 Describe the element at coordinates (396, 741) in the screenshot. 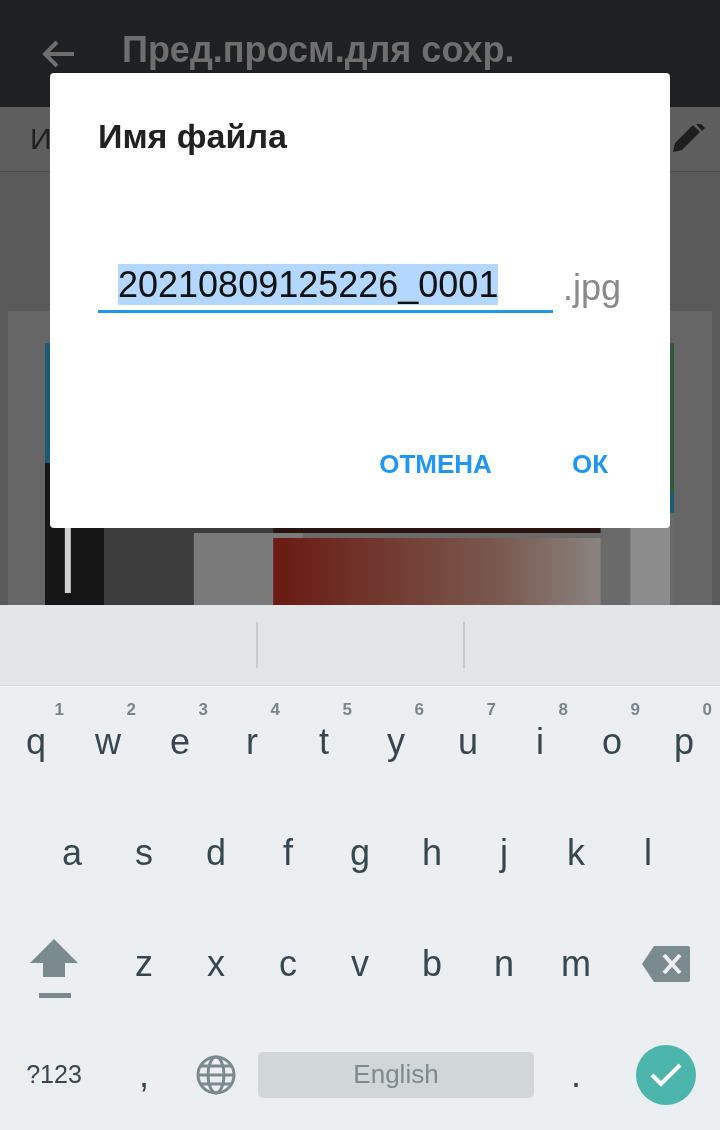

I see `key: y 6` at that location.